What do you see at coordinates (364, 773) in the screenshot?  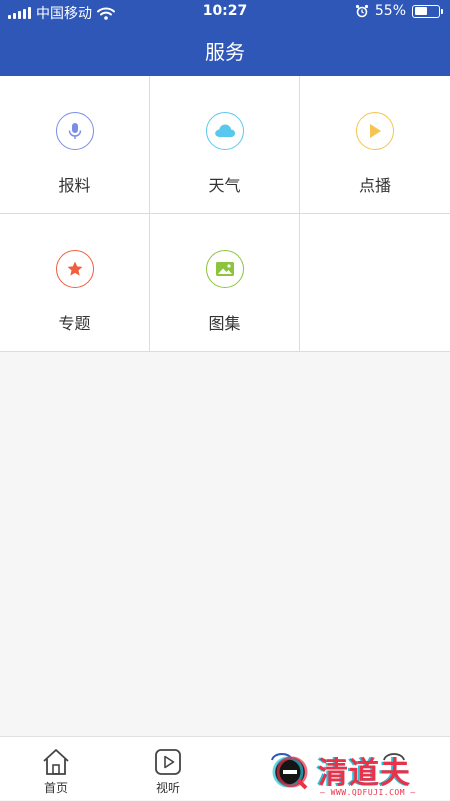 I see `watermark-text: 清道夫` at bounding box center [364, 773].